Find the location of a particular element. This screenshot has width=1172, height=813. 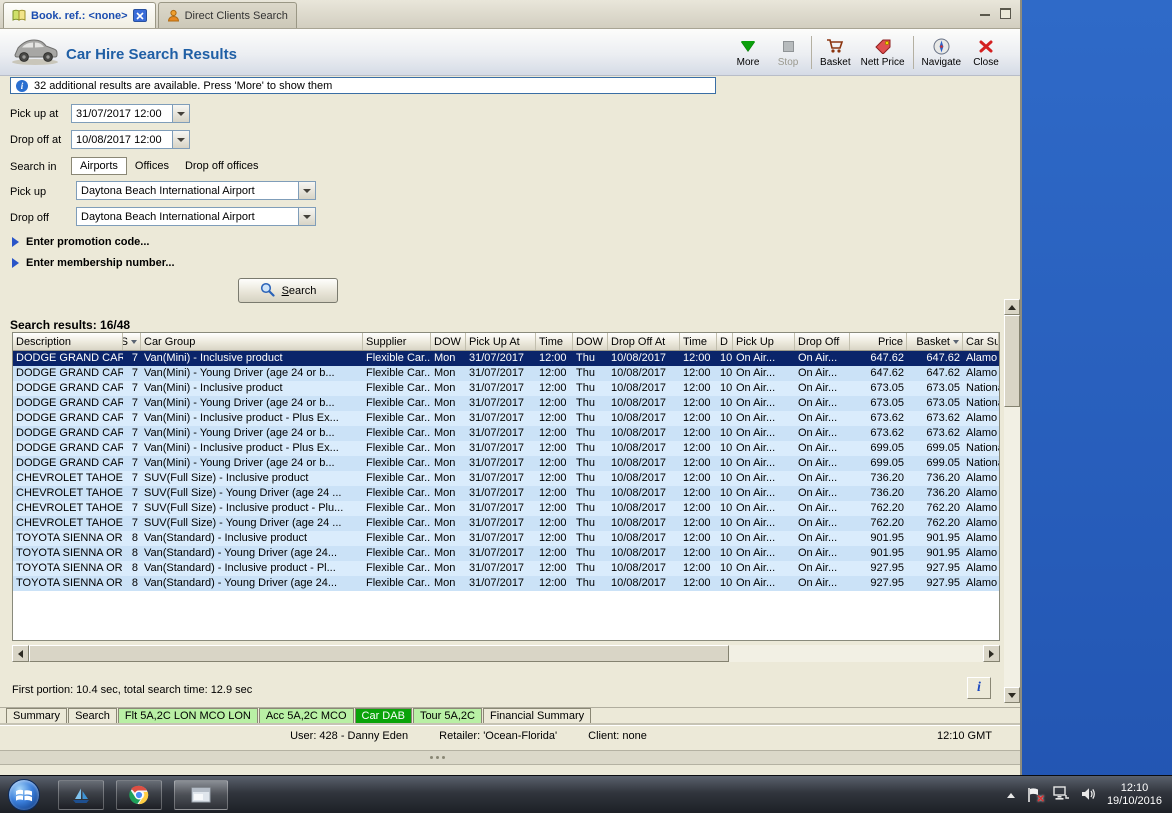

minimize-icon is located at coordinates (985, 12).